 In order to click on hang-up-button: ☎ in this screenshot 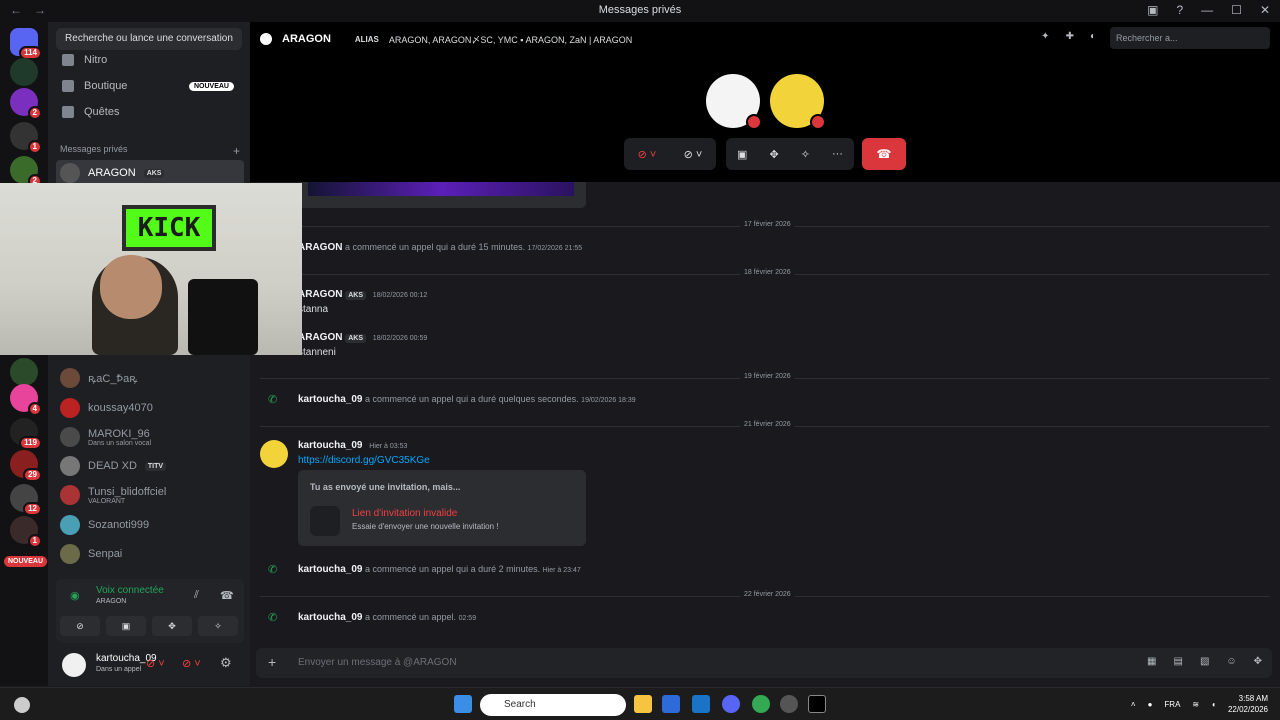, I will do `click(884, 154)`.